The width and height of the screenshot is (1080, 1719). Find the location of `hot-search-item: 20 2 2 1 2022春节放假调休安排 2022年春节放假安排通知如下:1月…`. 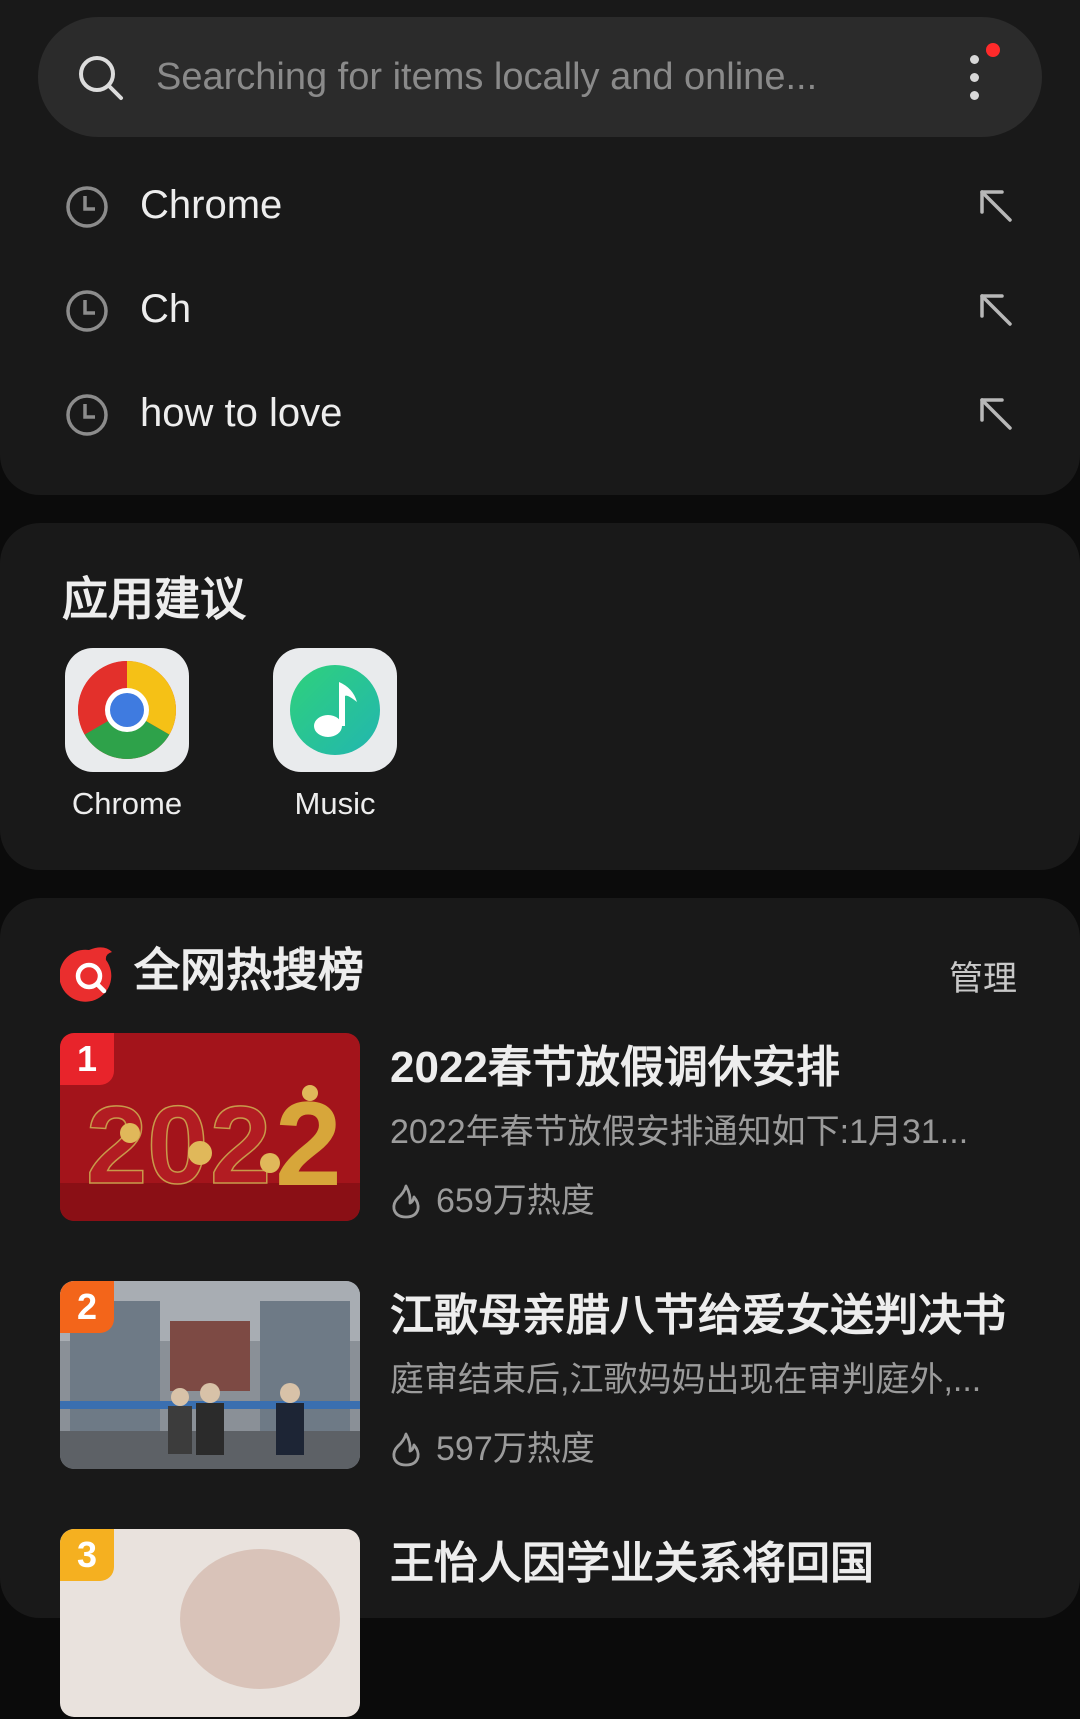

hot-search-item: 20 2 2 1 2022春节放假调休安排 2022年春节放假安排通知如下:1月… is located at coordinates (540, 1128).